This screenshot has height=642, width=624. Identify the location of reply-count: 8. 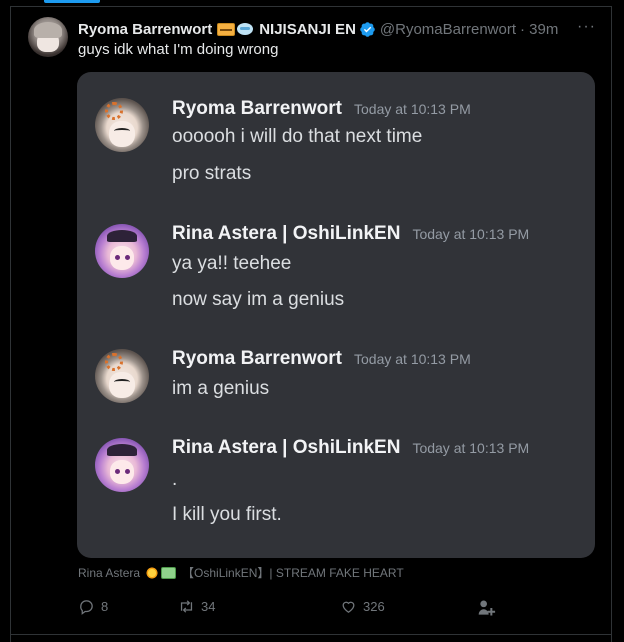
(105, 606).